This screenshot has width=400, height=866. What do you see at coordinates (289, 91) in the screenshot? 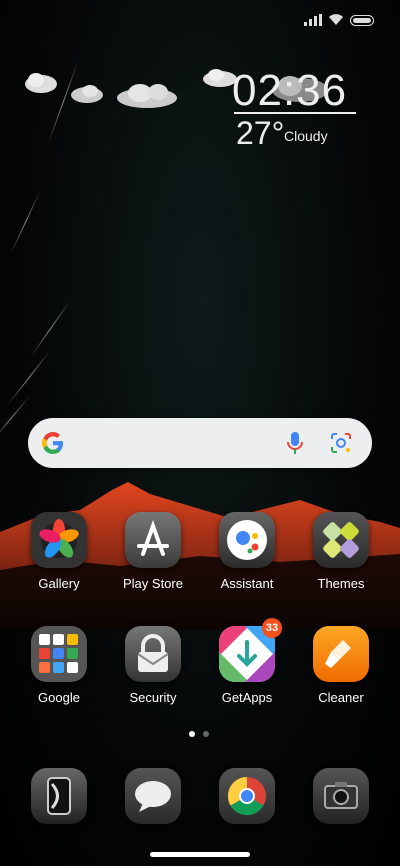
I see `clock-time: 02:36` at bounding box center [289, 91].